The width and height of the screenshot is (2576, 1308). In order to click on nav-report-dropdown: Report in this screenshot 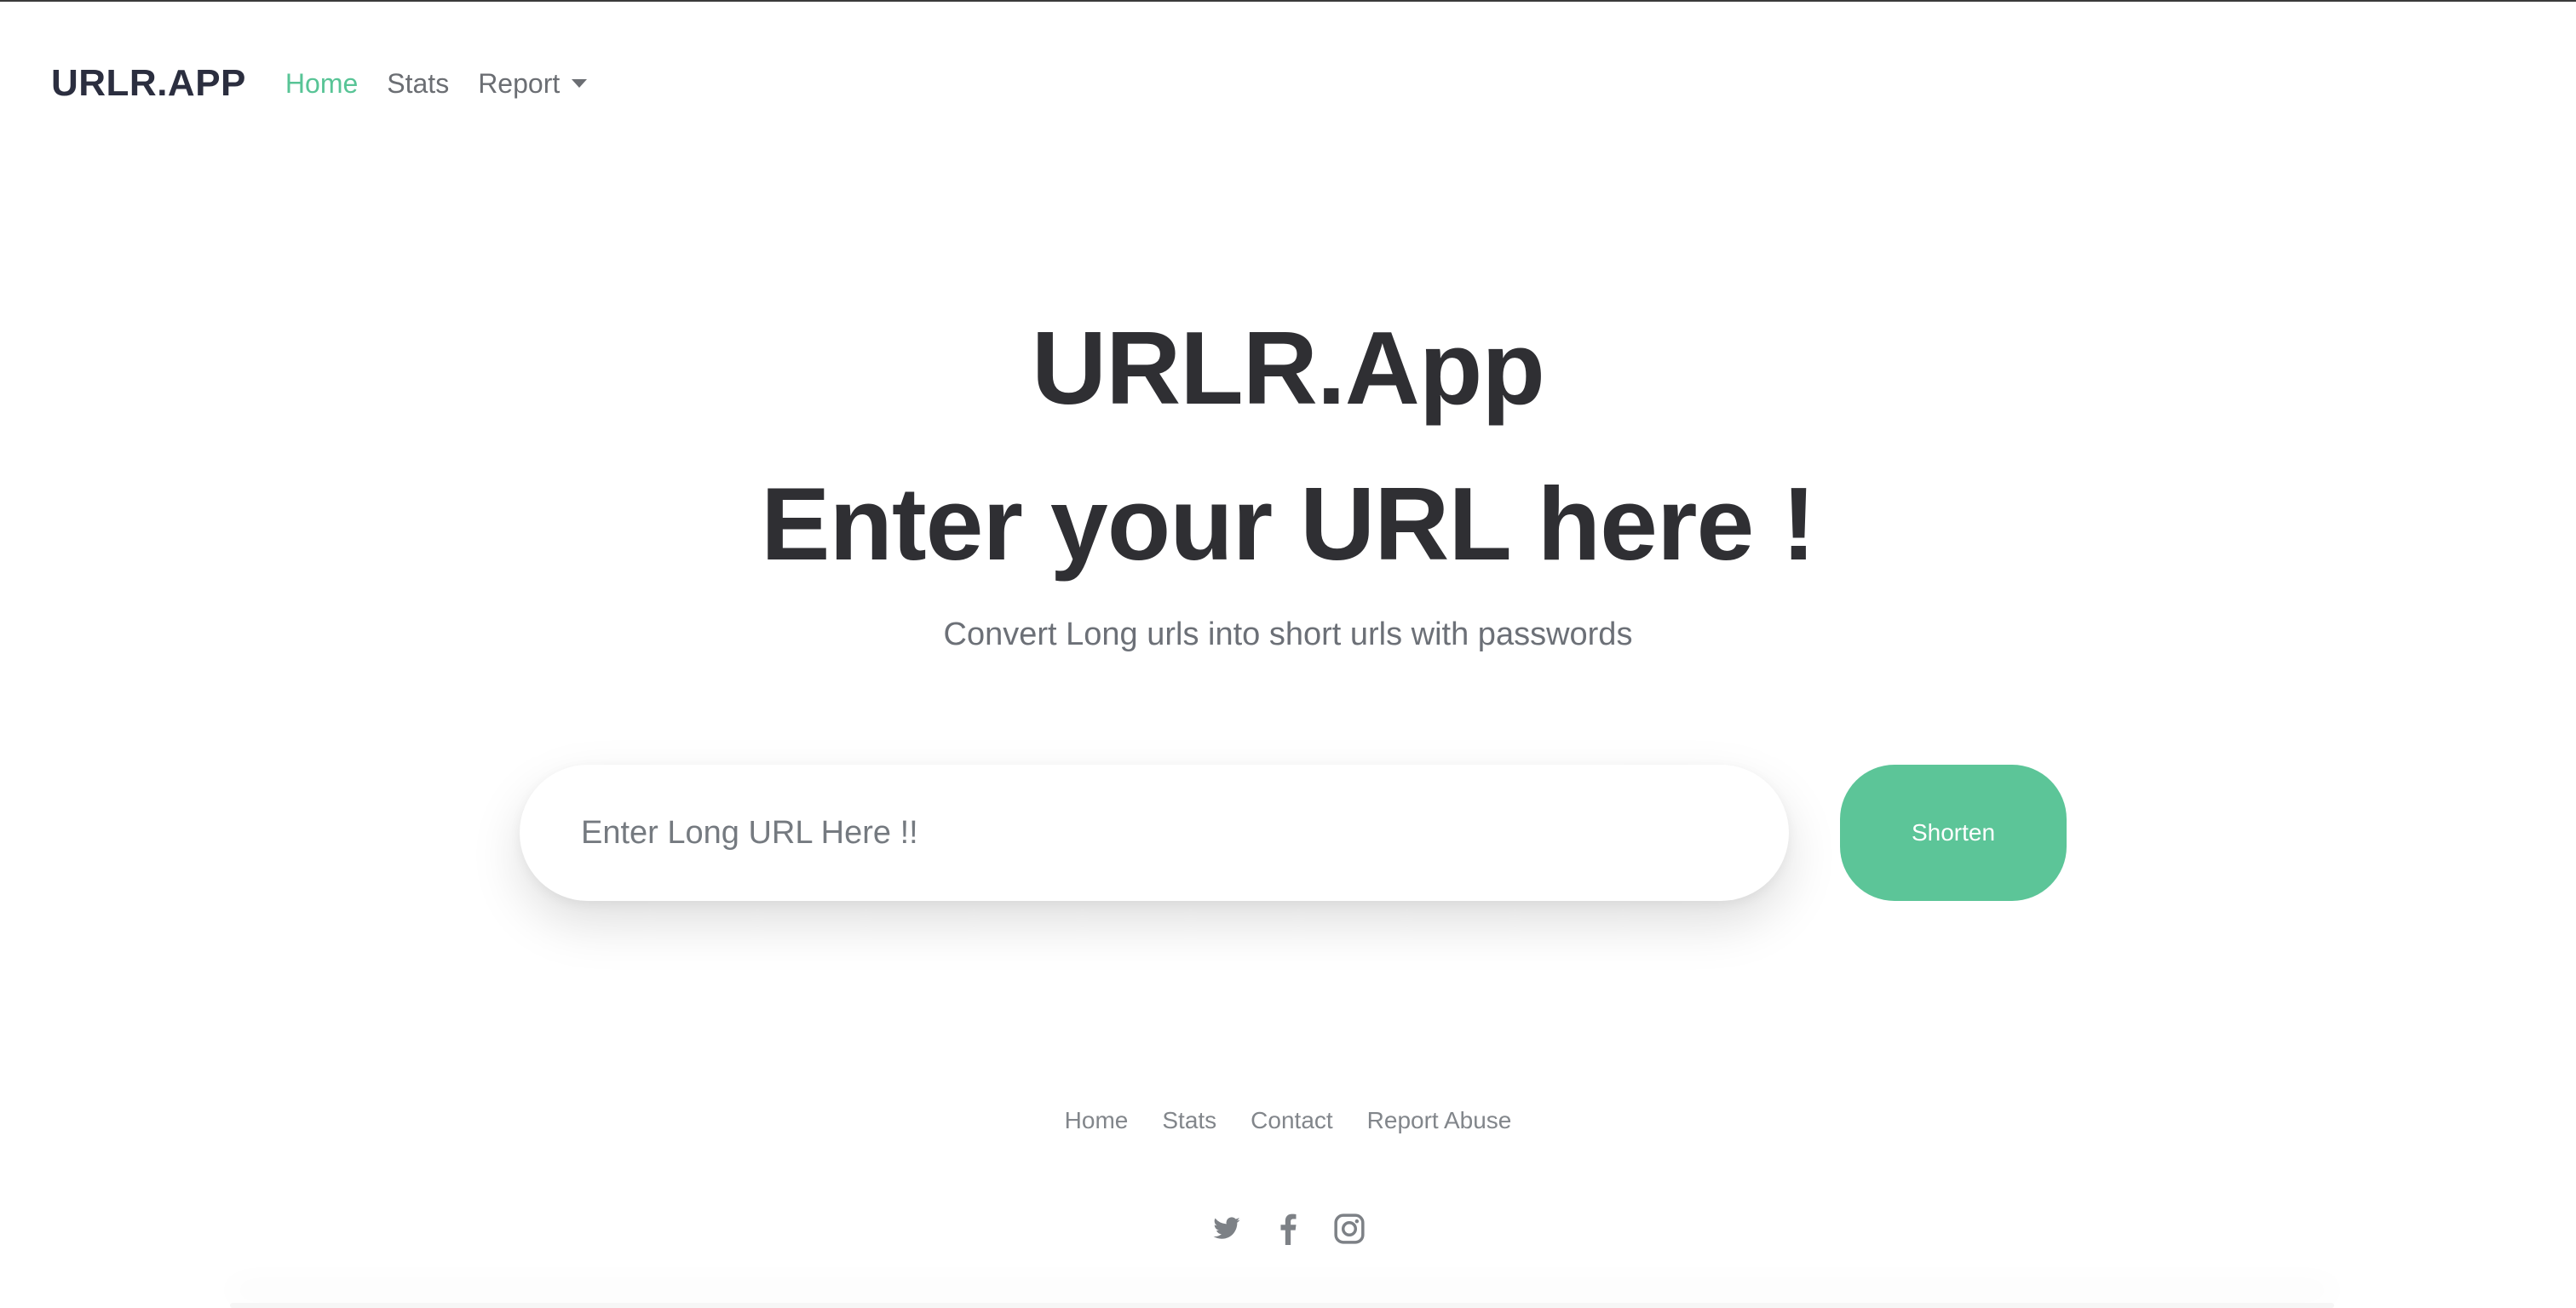, I will do `click(533, 84)`.